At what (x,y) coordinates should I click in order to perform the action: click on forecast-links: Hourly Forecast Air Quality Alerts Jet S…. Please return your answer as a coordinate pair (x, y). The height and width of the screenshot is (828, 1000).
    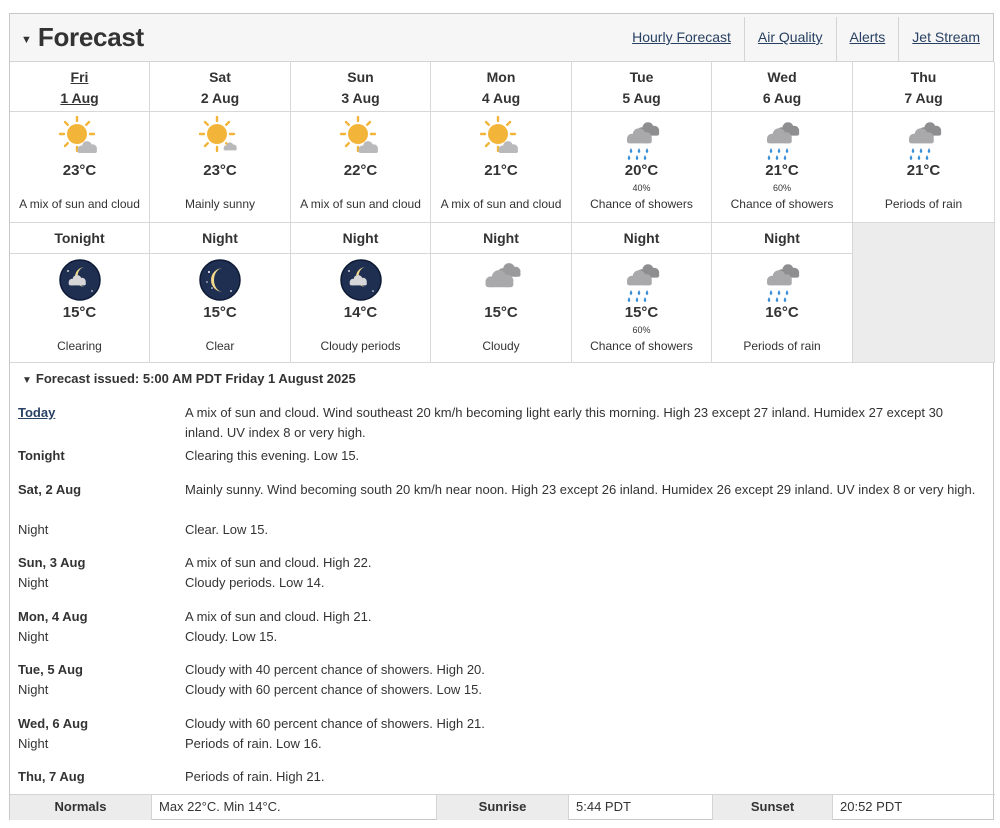
    Looking at the image, I should click on (806, 39).